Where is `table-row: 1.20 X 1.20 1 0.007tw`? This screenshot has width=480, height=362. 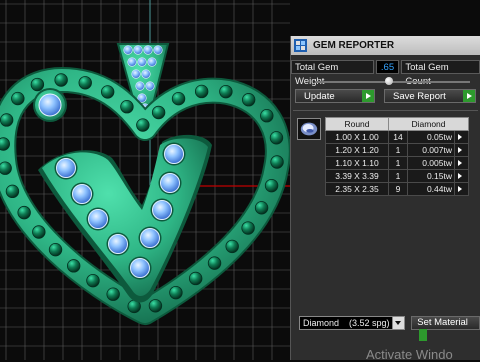 table-row: 1.20 X 1.20 1 0.007tw is located at coordinates (397, 150).